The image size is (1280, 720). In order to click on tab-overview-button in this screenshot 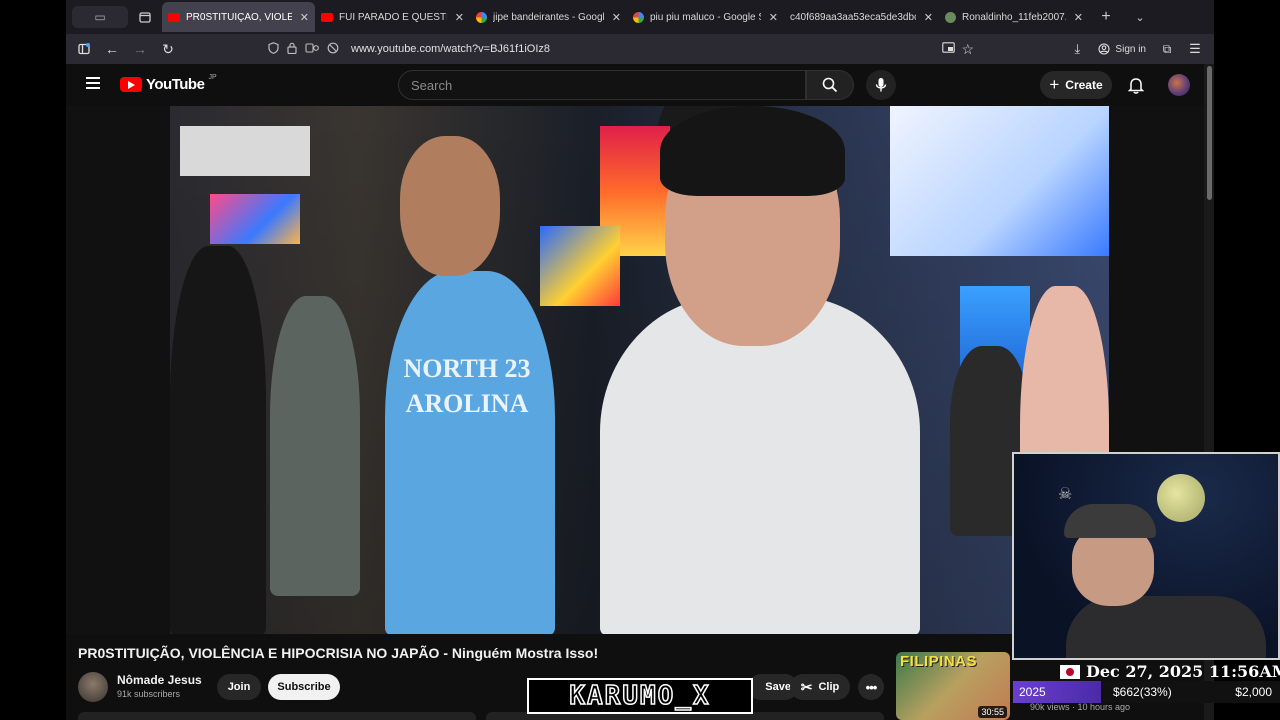, I will do `click(145, 17)`.